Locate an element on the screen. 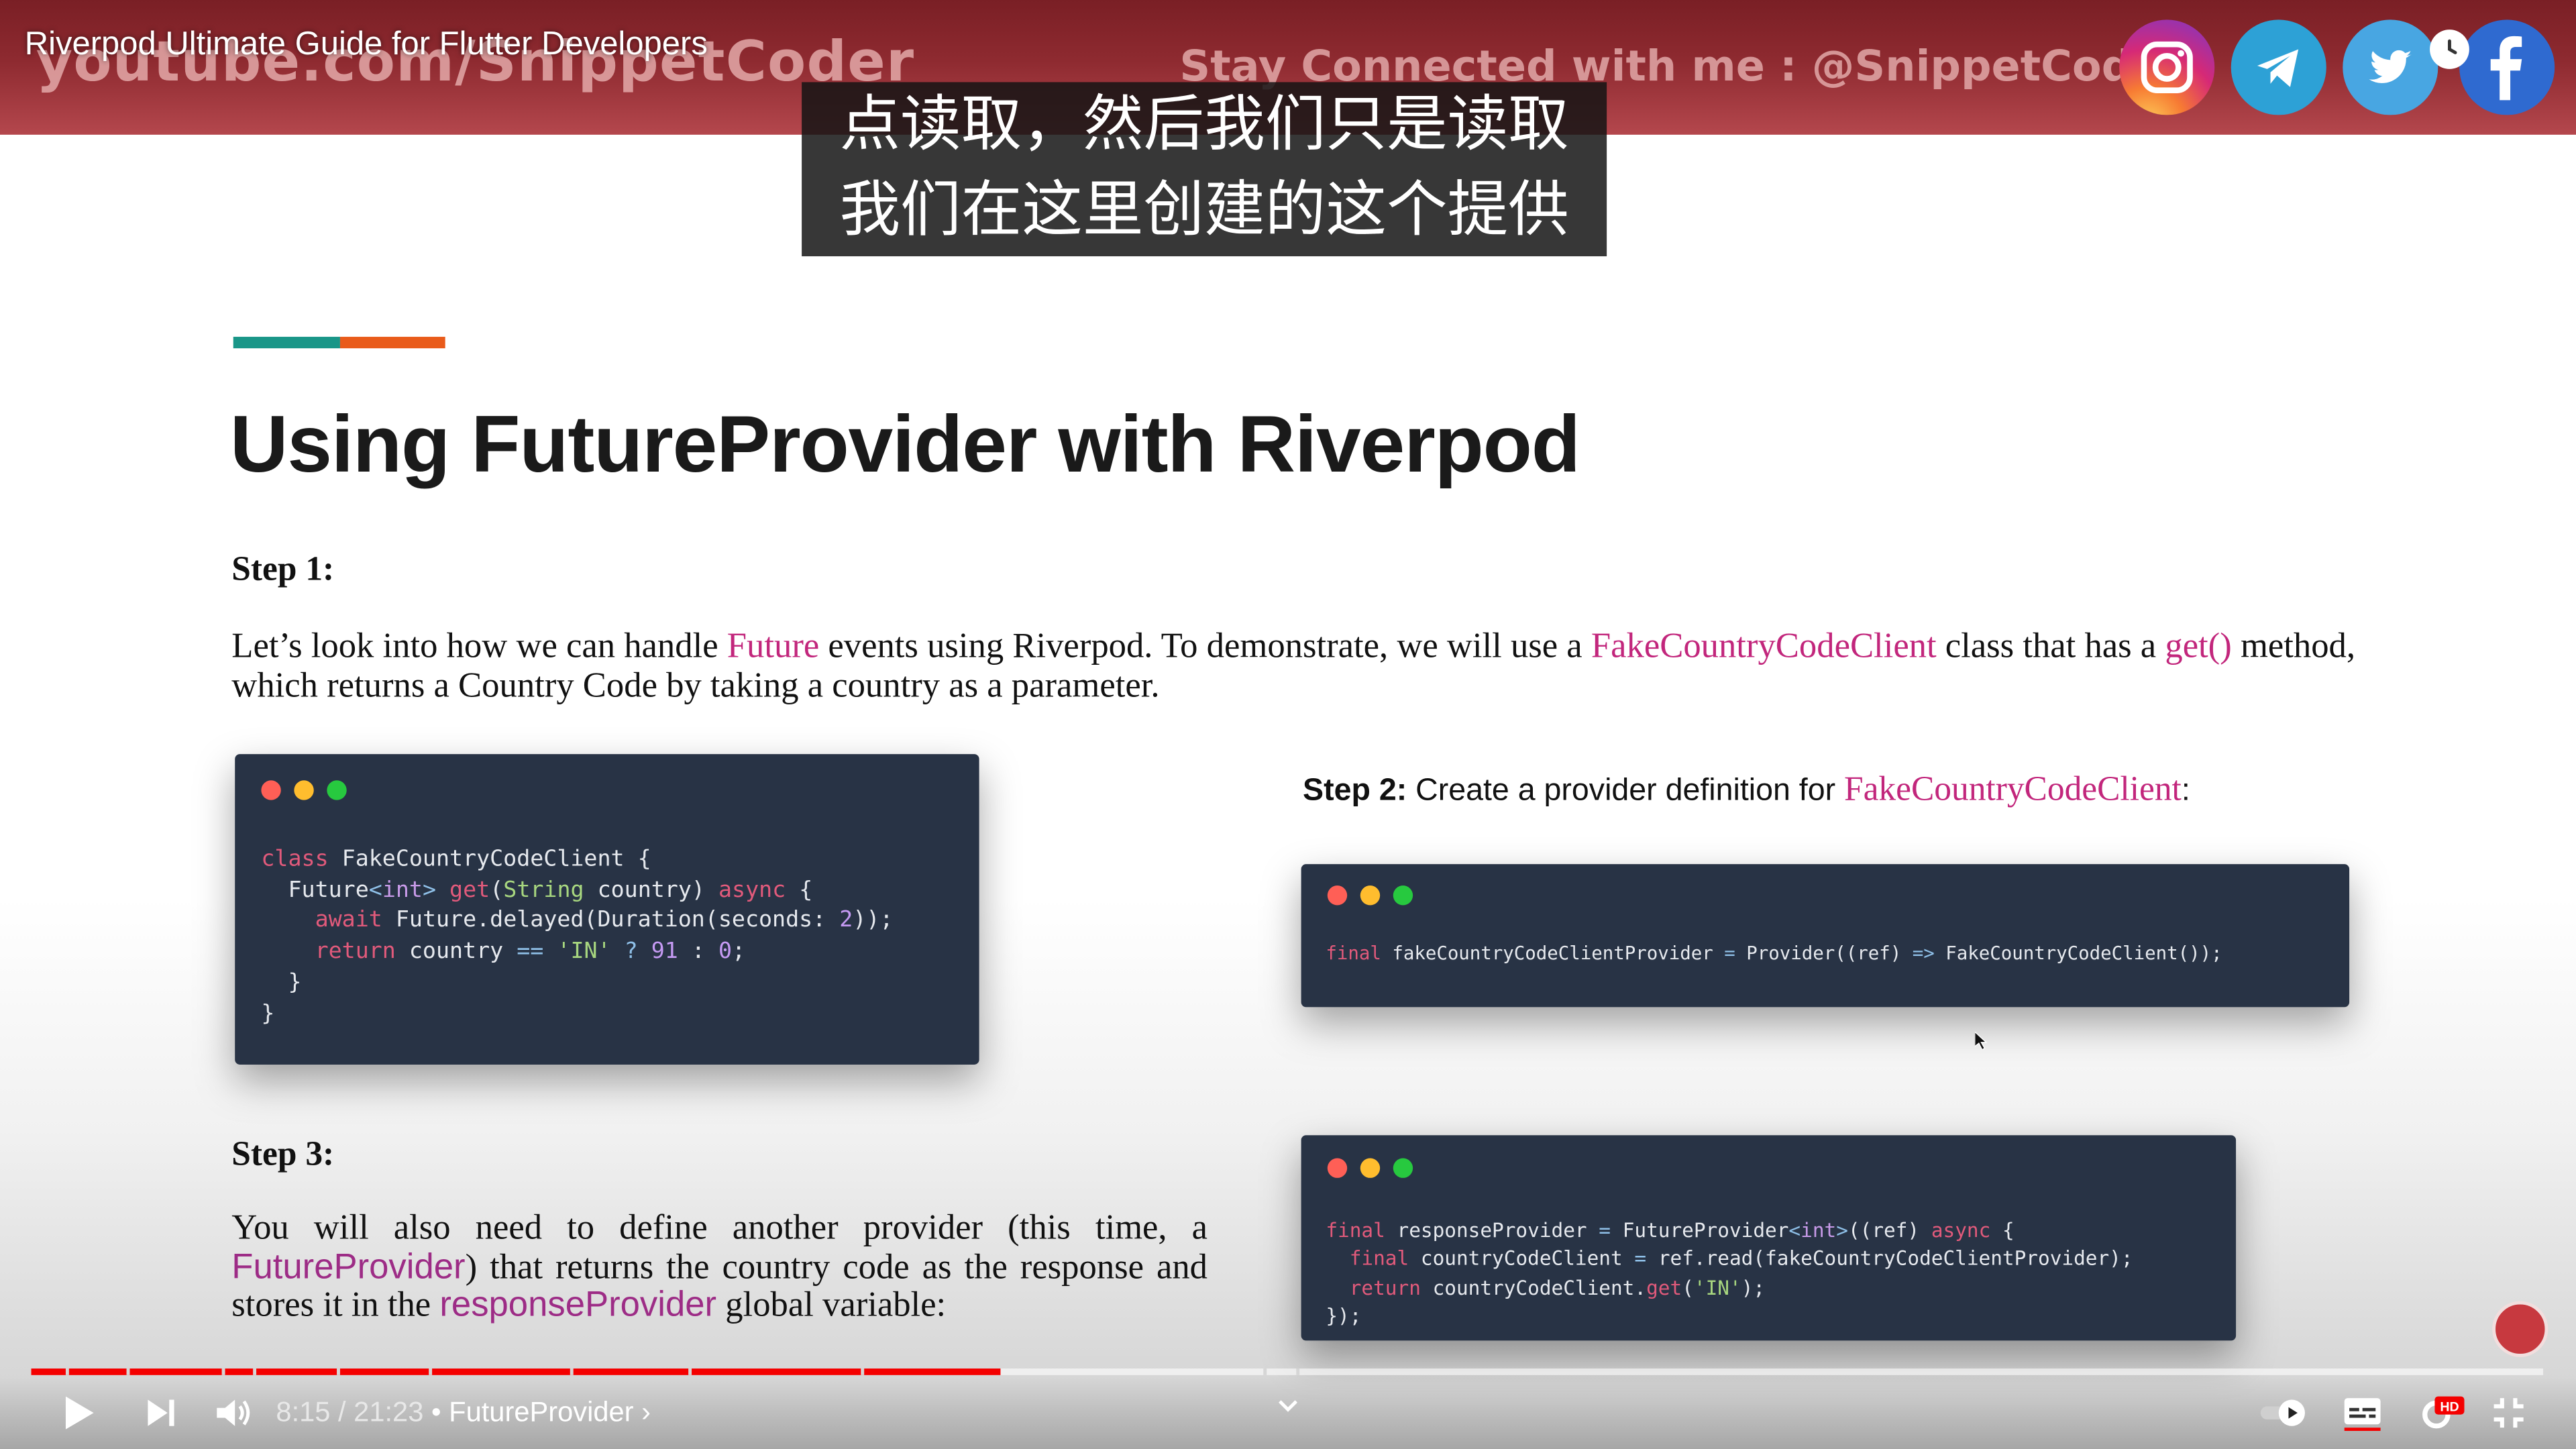  facebook-icon is located at coordinates (2507, 67).